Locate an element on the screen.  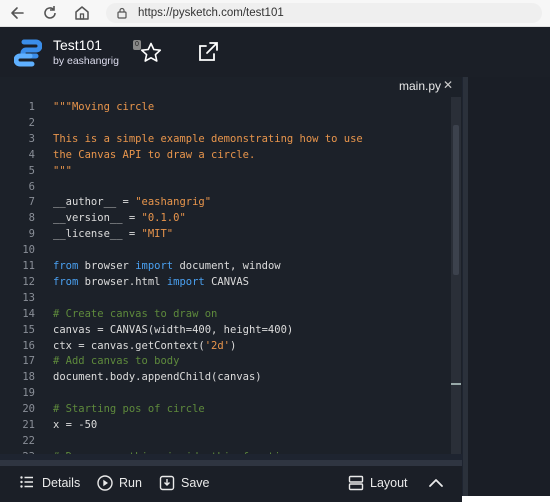
code-line: 13 is located at coordinates (225, 298).